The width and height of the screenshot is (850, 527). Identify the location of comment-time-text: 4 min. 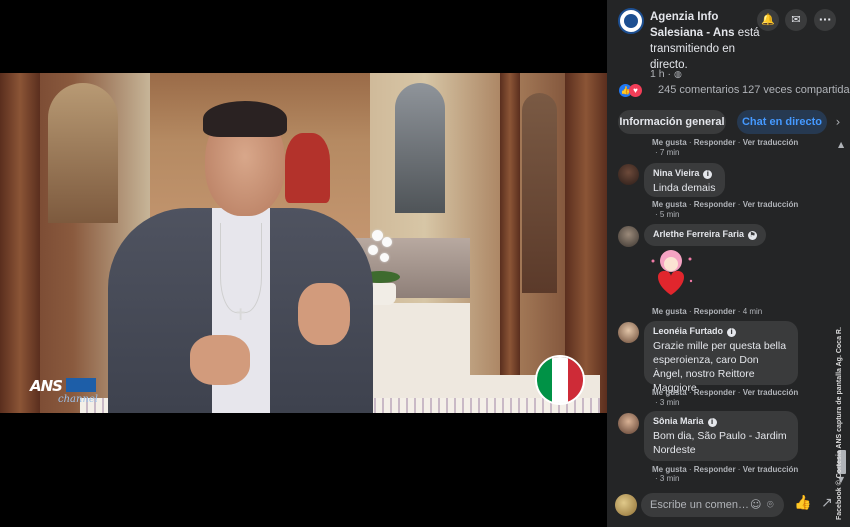
(753, 311).